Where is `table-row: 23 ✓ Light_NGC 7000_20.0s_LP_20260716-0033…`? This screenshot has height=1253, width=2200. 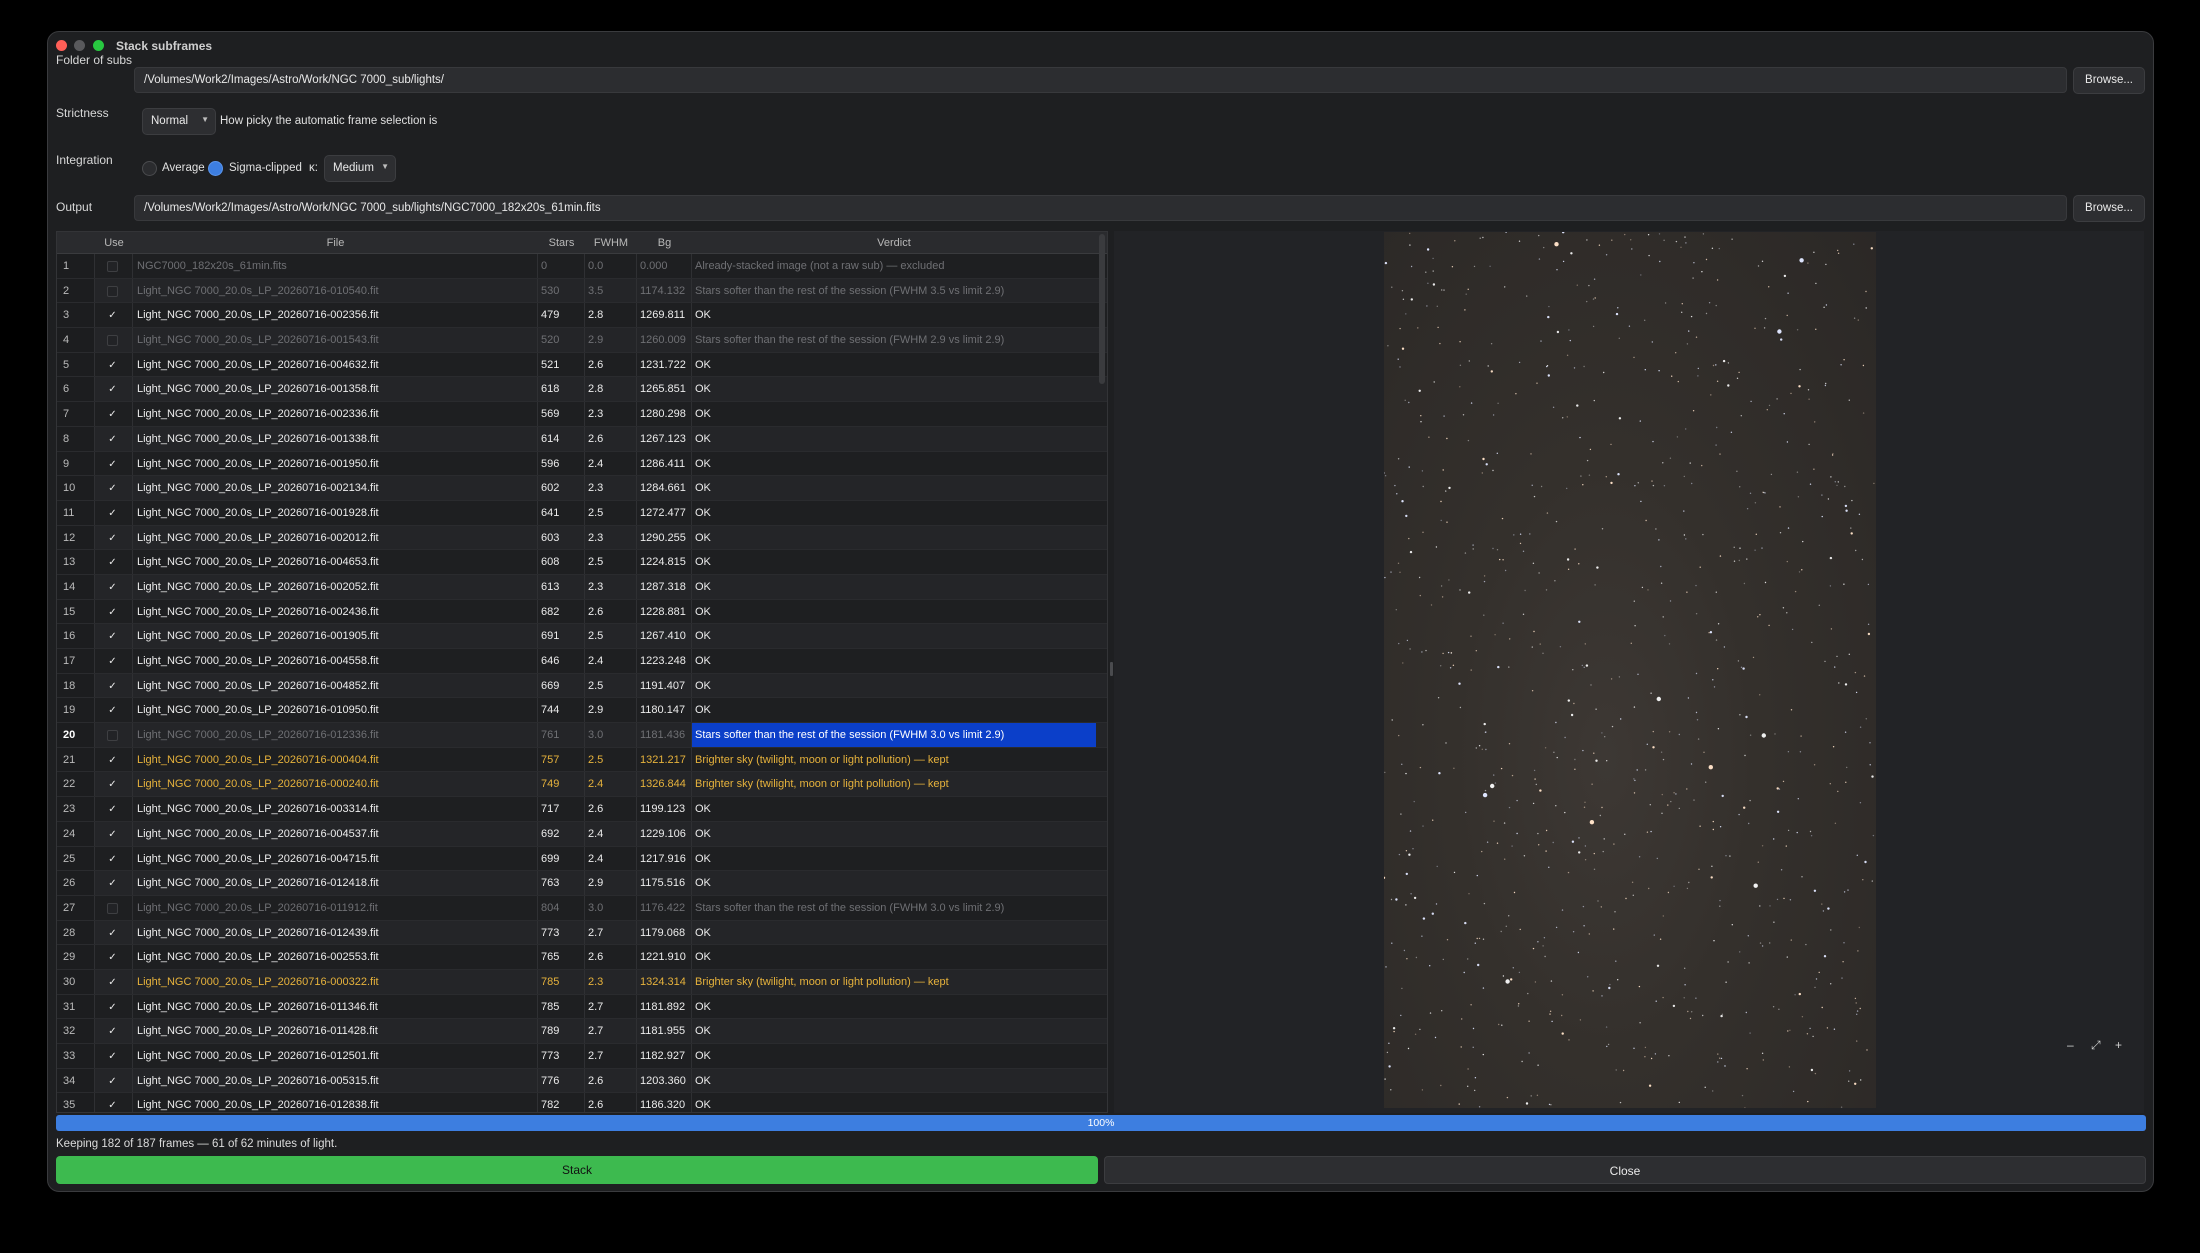 table-row: 23 ✓ Light_NGC 7000_20.0s_LP_20260716-0033… is located at coordinates (582, 809).